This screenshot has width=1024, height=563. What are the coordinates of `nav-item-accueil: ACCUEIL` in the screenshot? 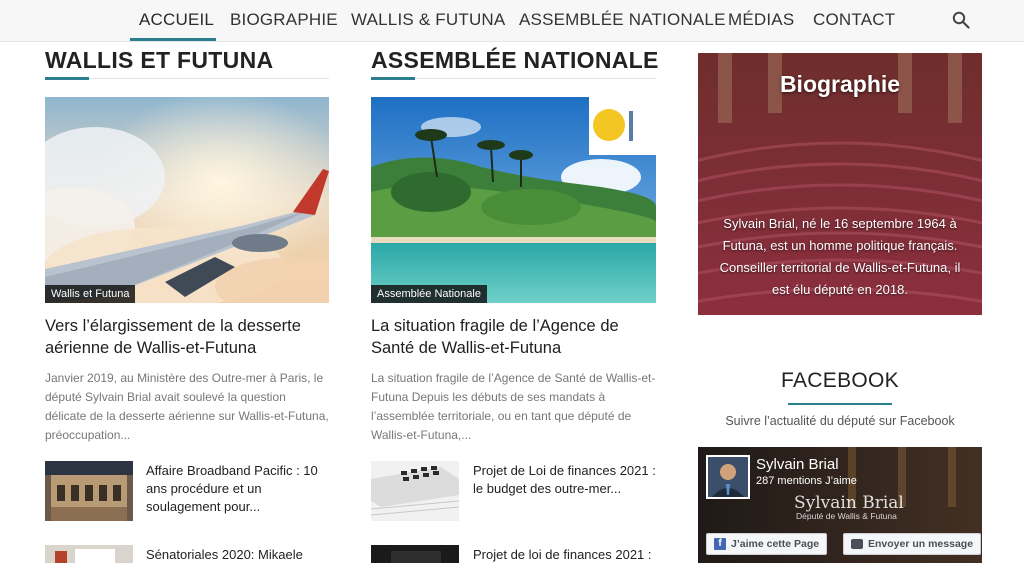 It's located at (176, 20).